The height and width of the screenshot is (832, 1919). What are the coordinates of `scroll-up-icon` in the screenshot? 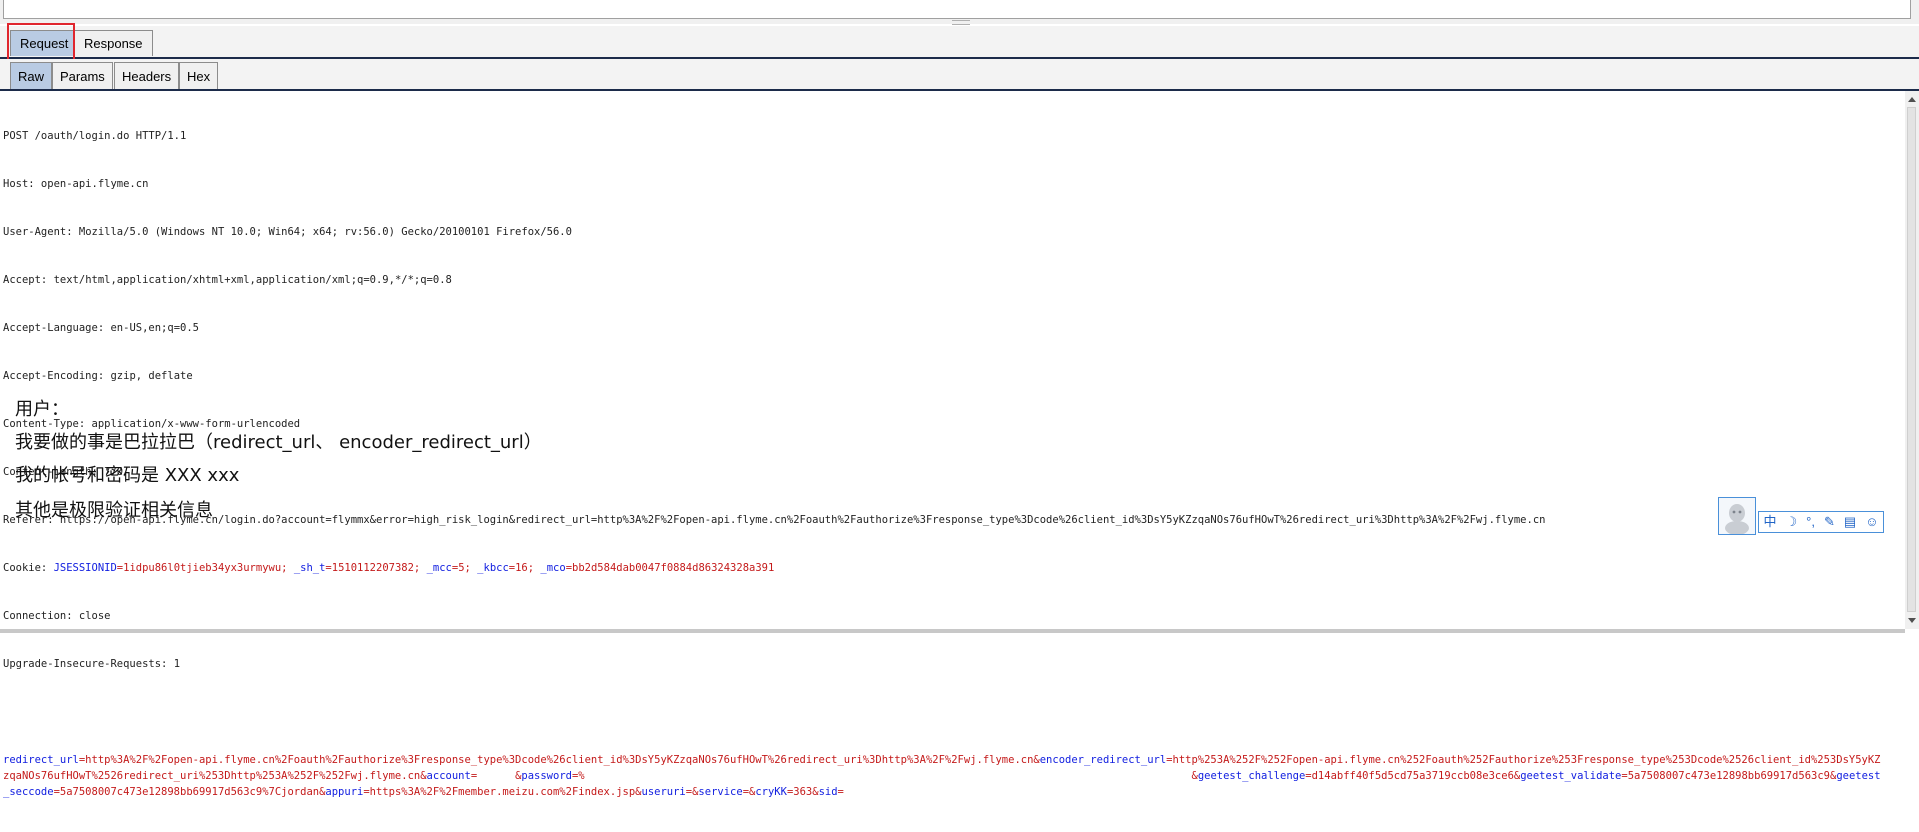 It's located at (1912, 99).